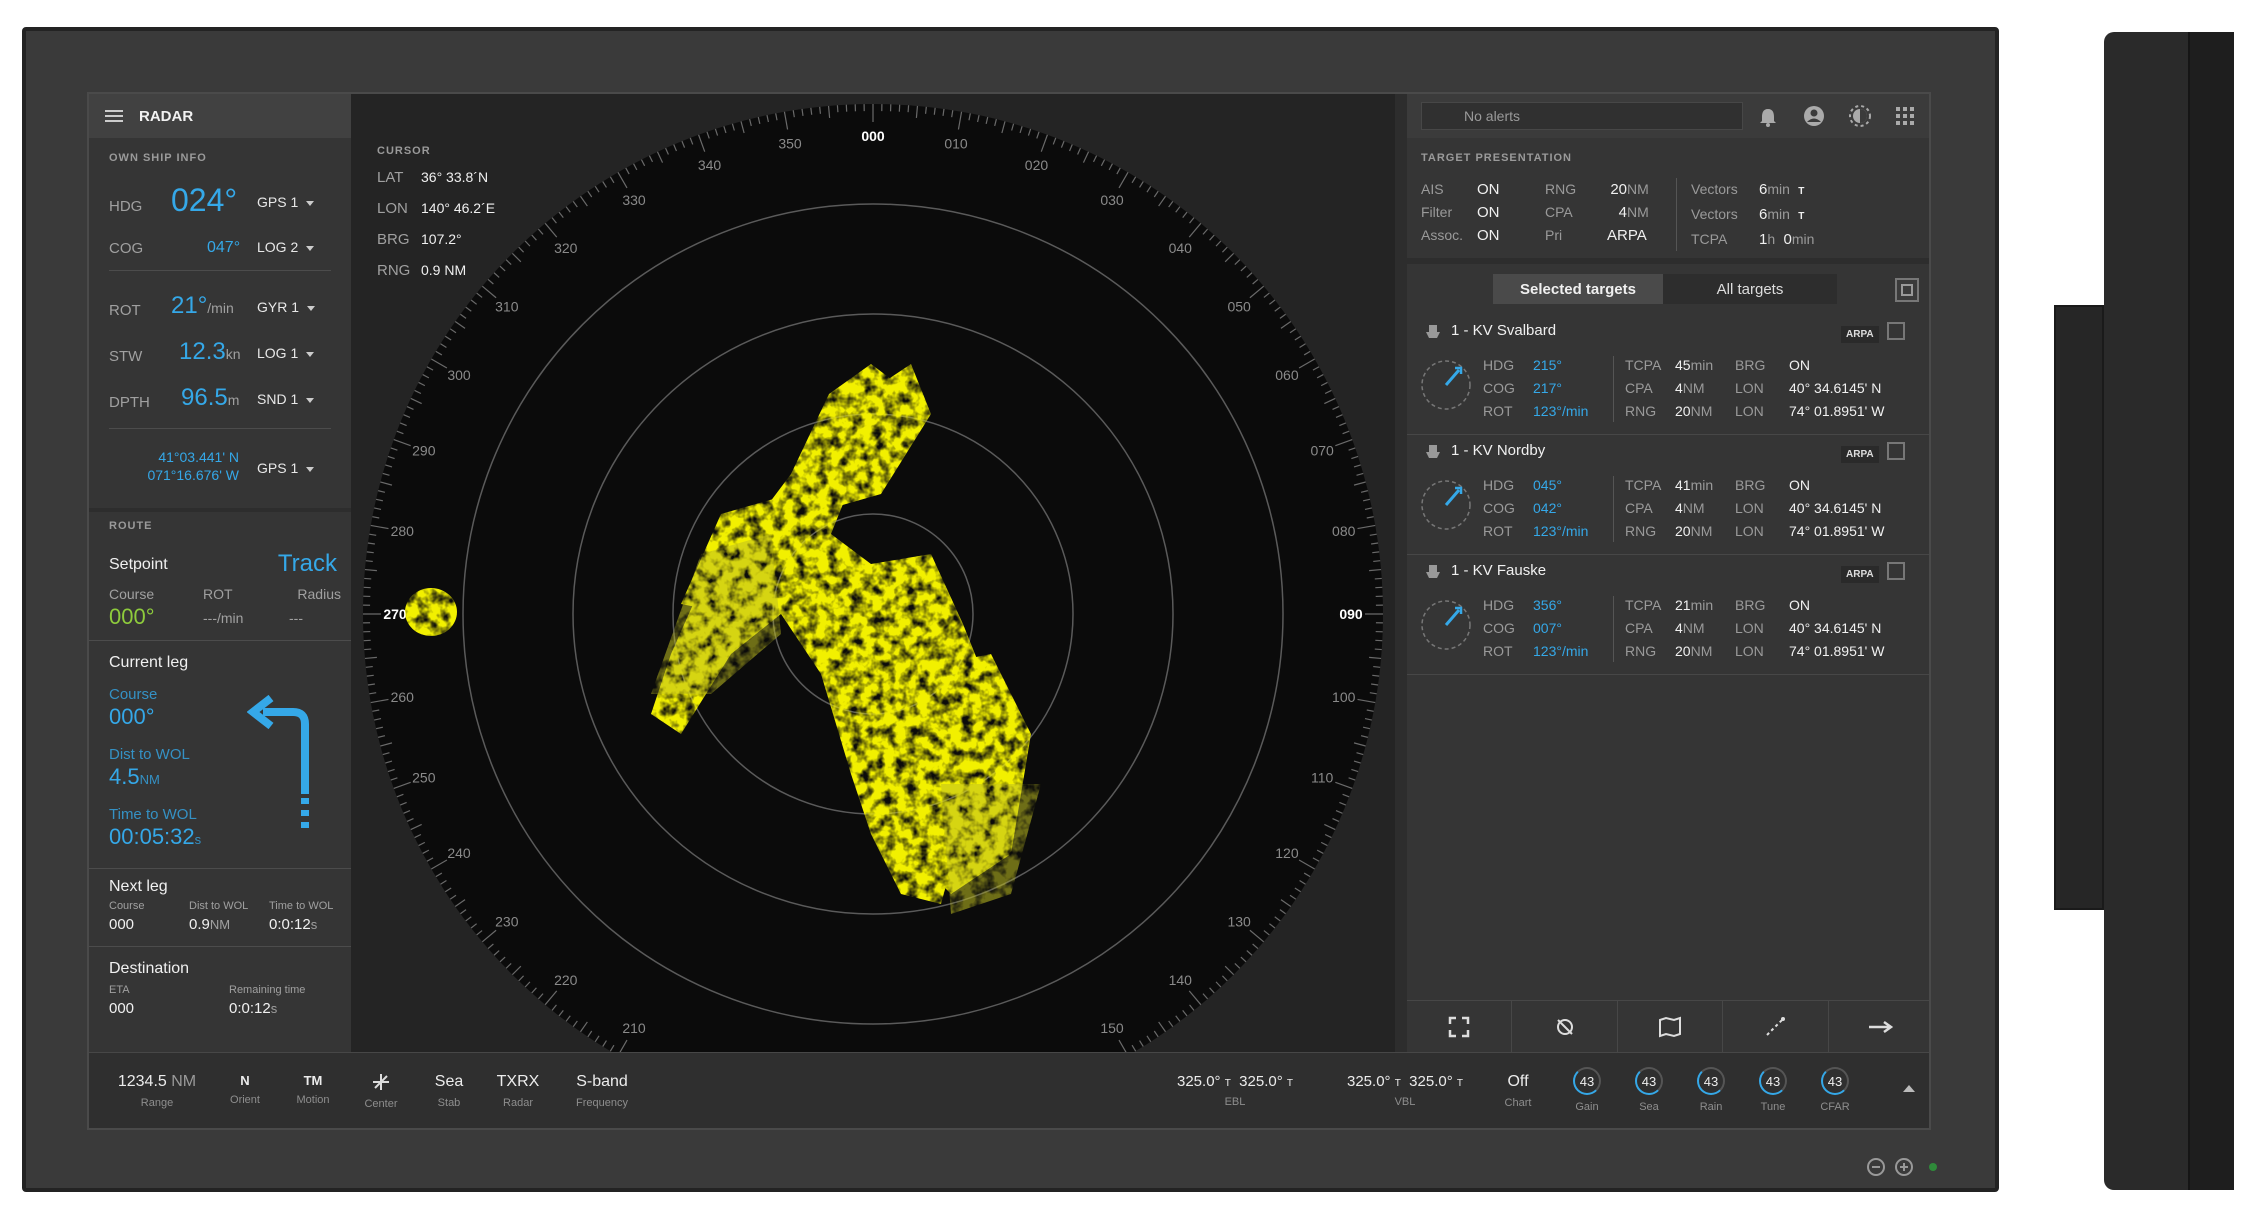  I want to click on bearing-label: 140, so click(1181, 980).